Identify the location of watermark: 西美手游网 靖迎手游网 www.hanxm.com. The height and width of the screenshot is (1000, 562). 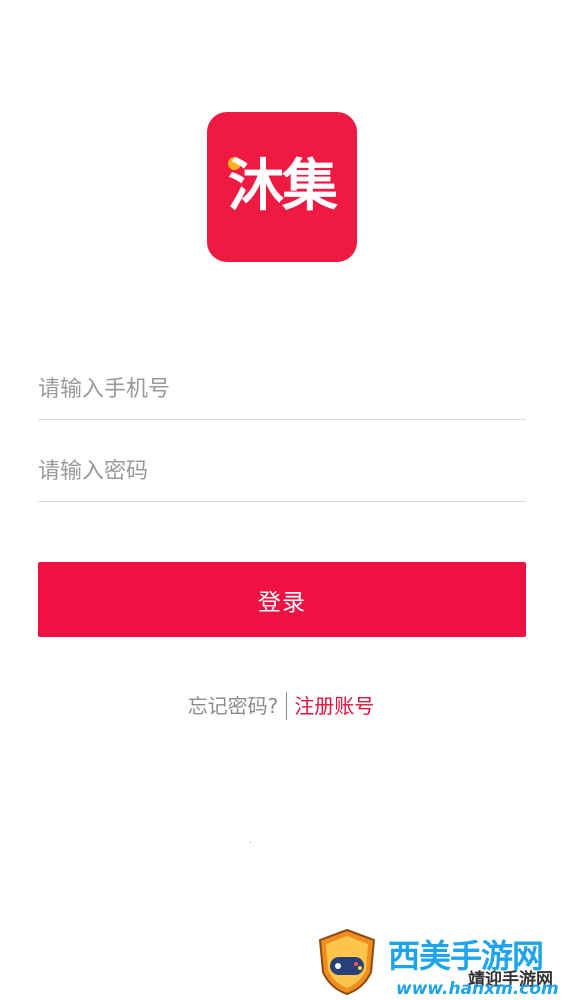
(439, 964).